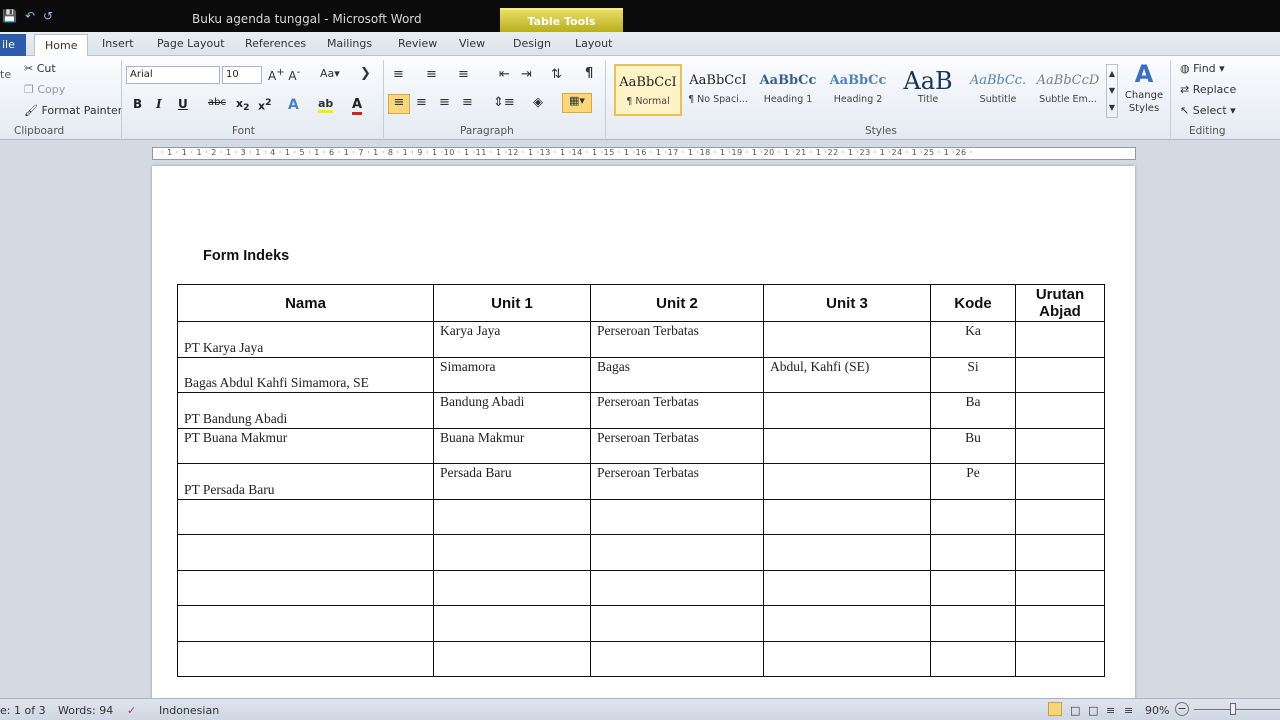  I want to click on zoom-out-icon: −, so click(1182, 709).